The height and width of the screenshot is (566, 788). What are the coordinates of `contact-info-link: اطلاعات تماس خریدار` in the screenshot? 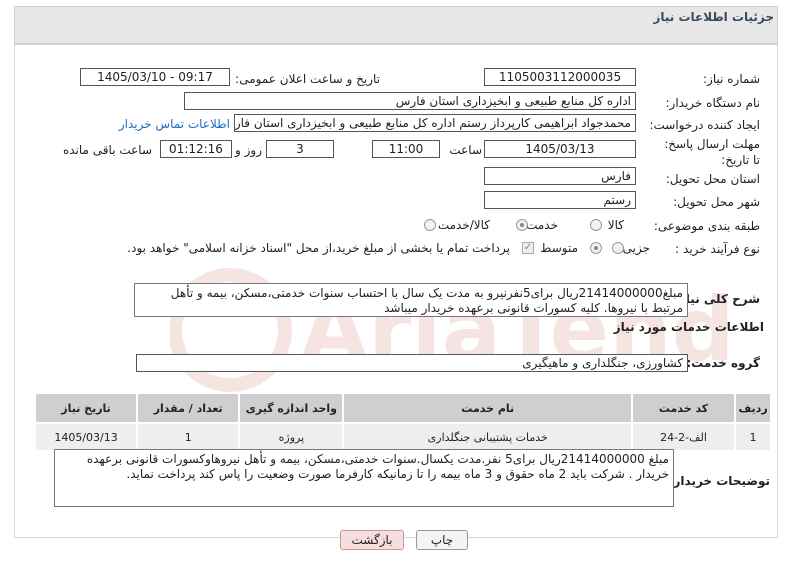 It's located at (174, 124).